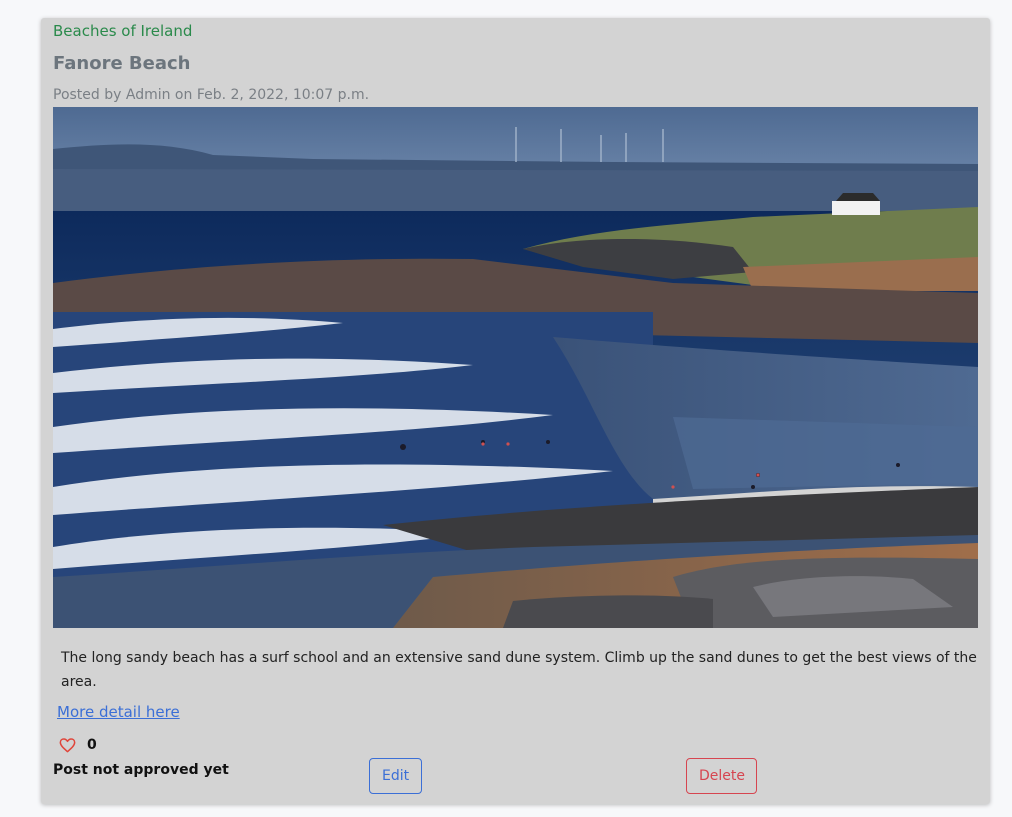  I want to click on more-detail-link: More detail here, so click(118, 712).